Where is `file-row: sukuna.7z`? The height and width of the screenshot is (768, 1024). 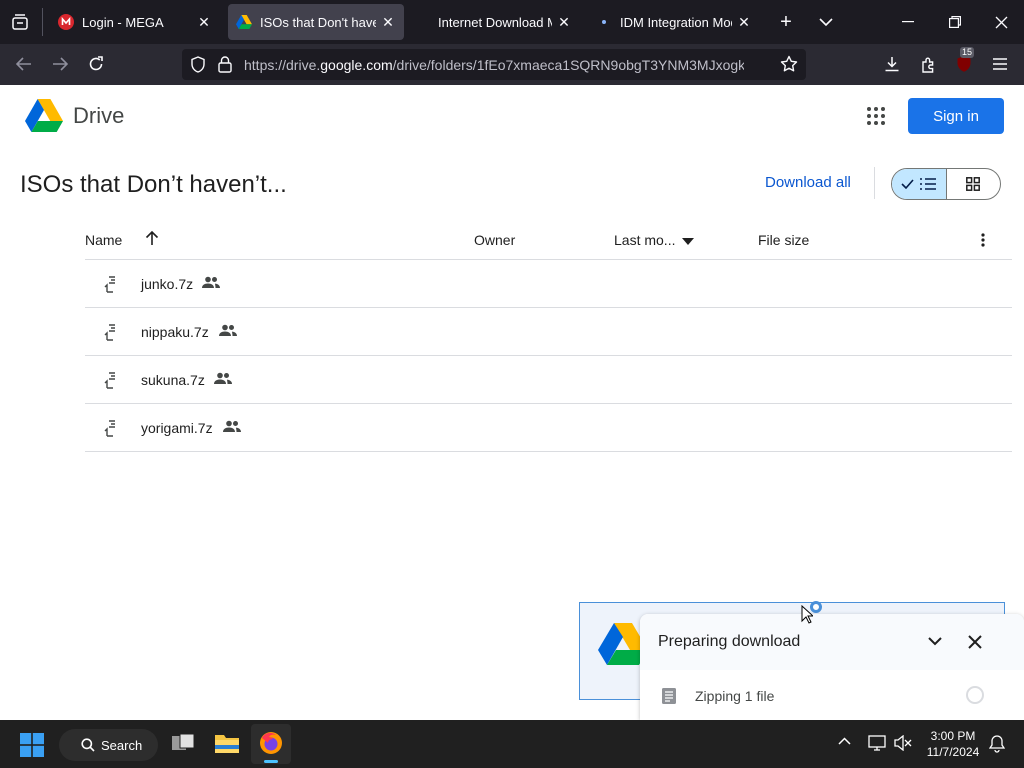 file-row: sukuna.7z is located at coordinates (548, 380).